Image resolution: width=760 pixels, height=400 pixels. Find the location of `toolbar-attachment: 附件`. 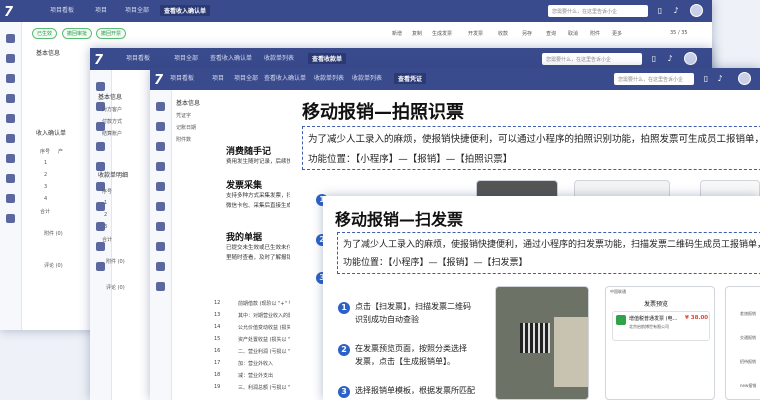

toolbar-attachment: 附件 is located at coordinates (595, 33).